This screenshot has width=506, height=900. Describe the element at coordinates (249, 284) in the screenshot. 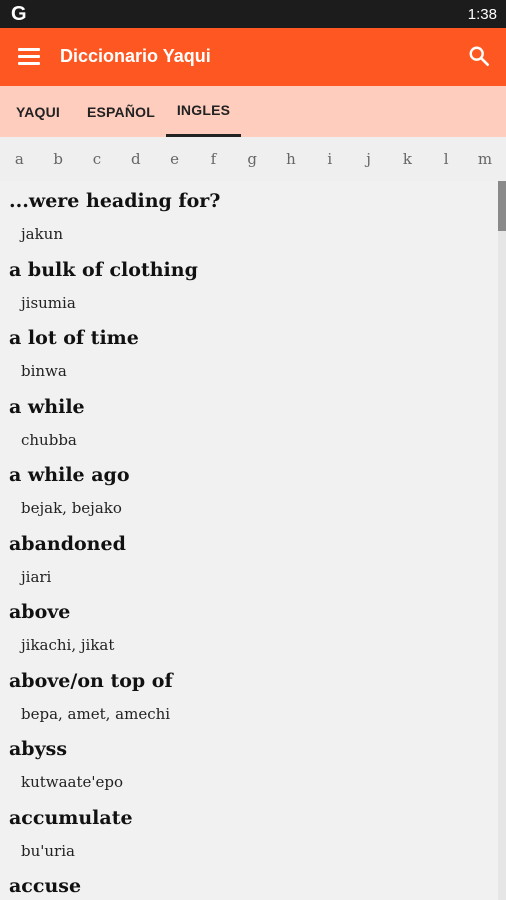

I see `list-item: a bulk of clothing jisumia` at that location.